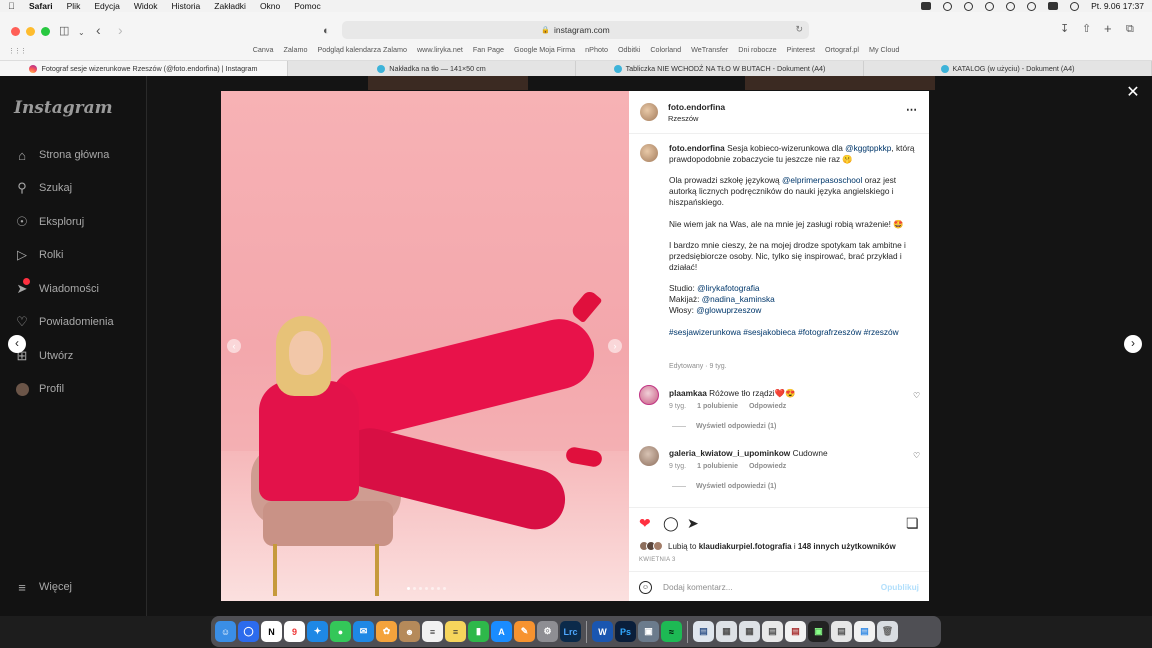  I want to click on trash-icon: 🗑, so click(887, 631).